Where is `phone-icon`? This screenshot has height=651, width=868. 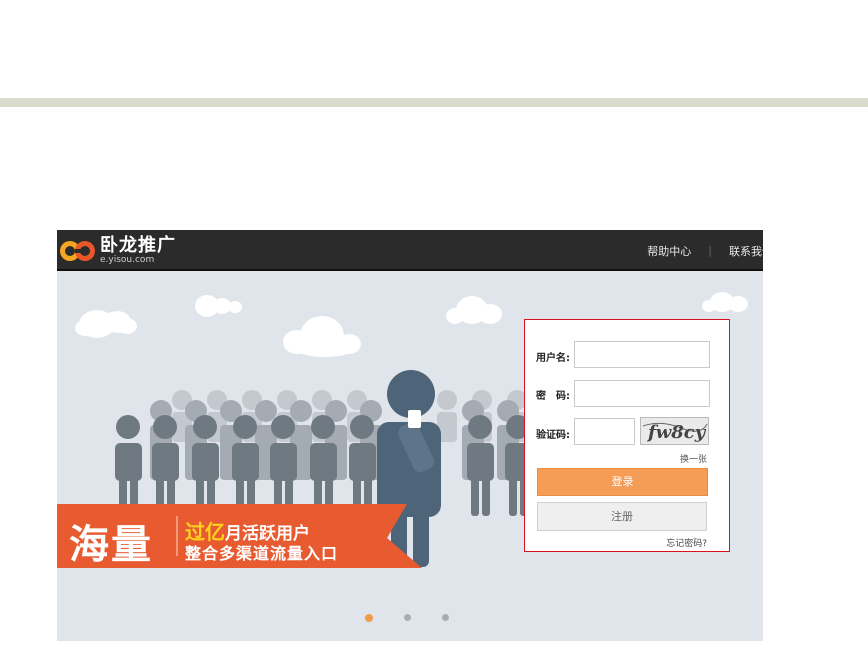
phone-icon is located at coordinates (414, 419).